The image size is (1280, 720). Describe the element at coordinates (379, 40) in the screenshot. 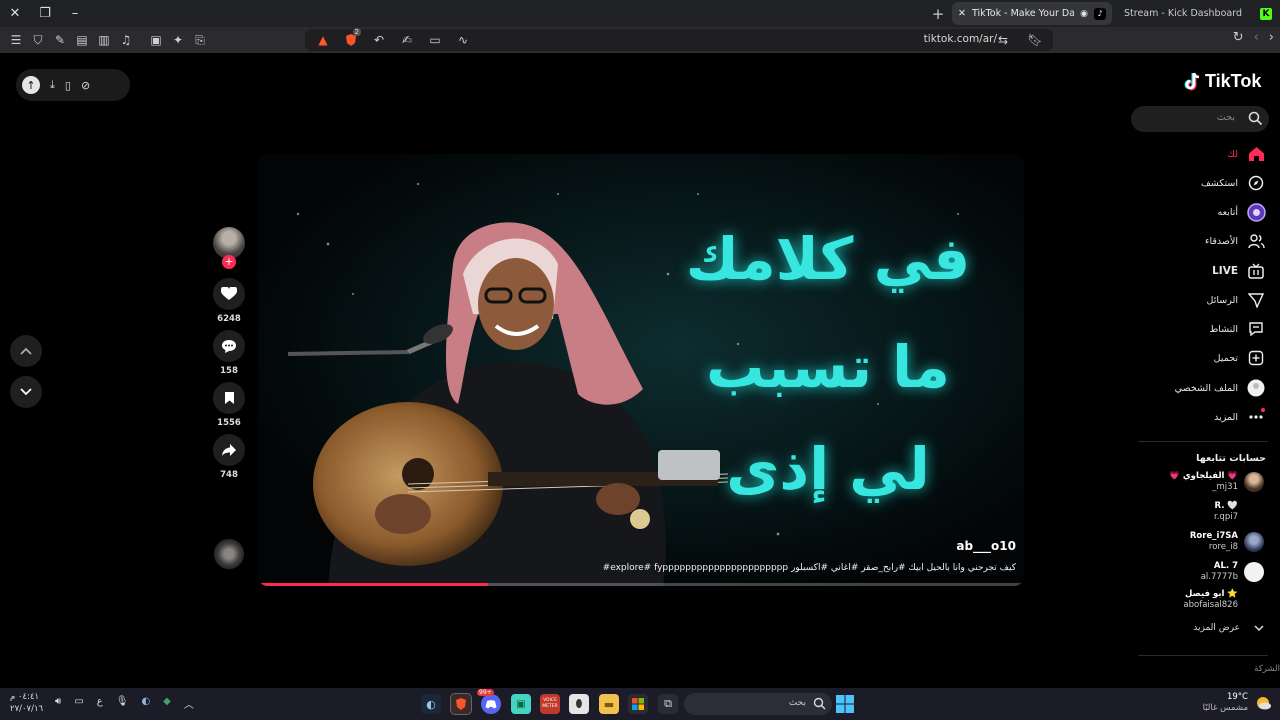

I see `undo-icon: ↶` at that location.